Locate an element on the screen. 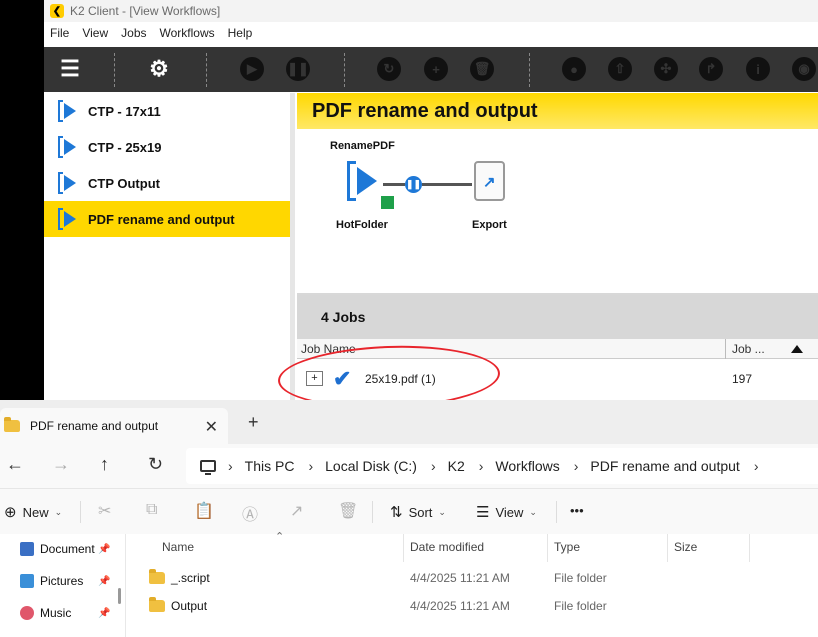 This screenshot has height=637, width=818. layout-icon: ✣ is located at coordinates (666, 69).